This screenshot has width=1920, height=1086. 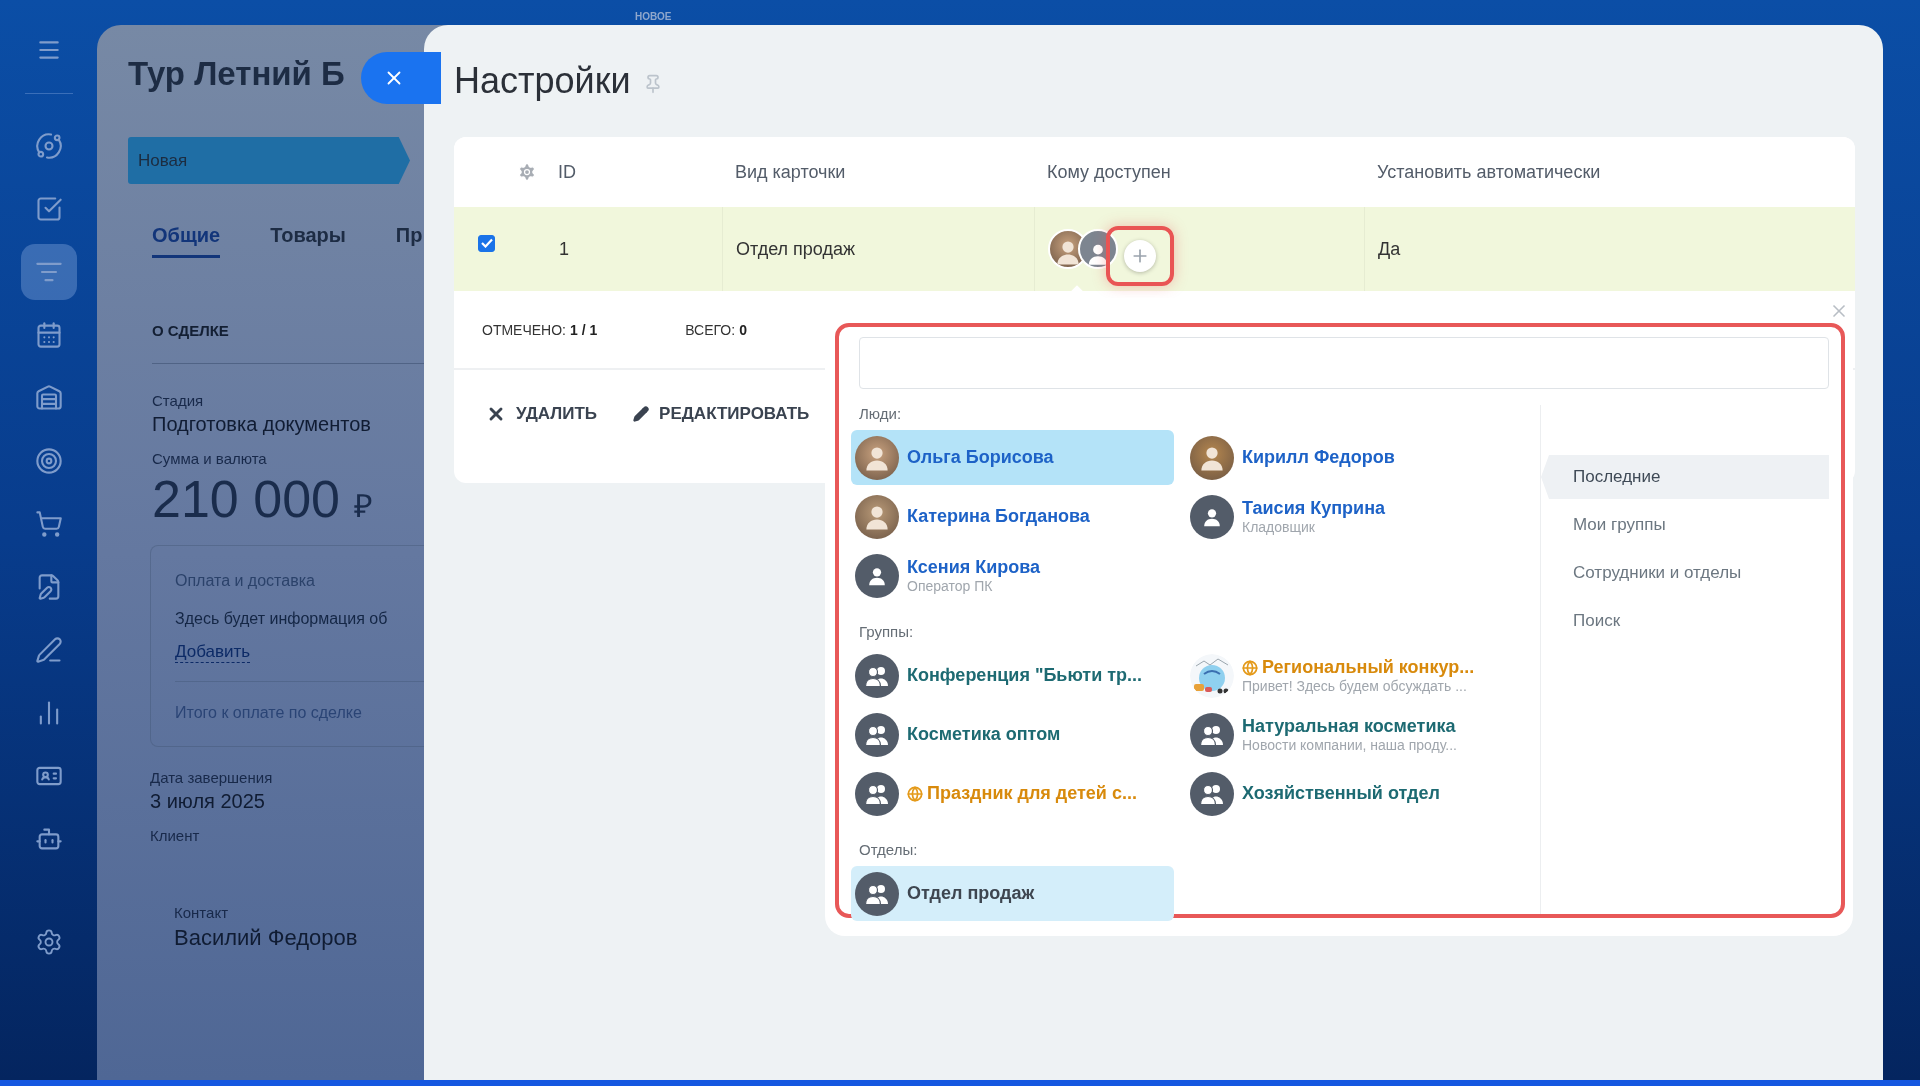 What do you see at coordinates (790, 172) in the screenshot?
I see `column-header: Вид карточки` at bounding box center [790, 172].